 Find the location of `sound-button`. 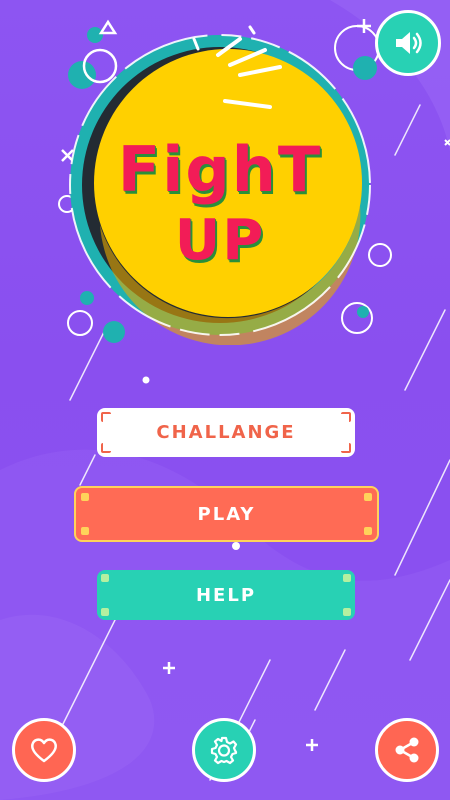

sound-button is located at coordinates (408, 43).